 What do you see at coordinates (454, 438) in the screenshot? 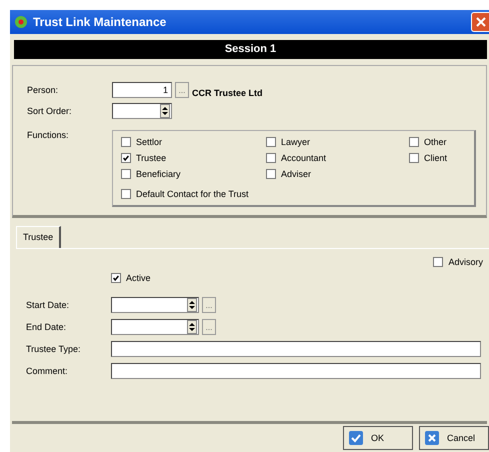
I see `cancel-button: Cancel` at bounding box center [454, 438].